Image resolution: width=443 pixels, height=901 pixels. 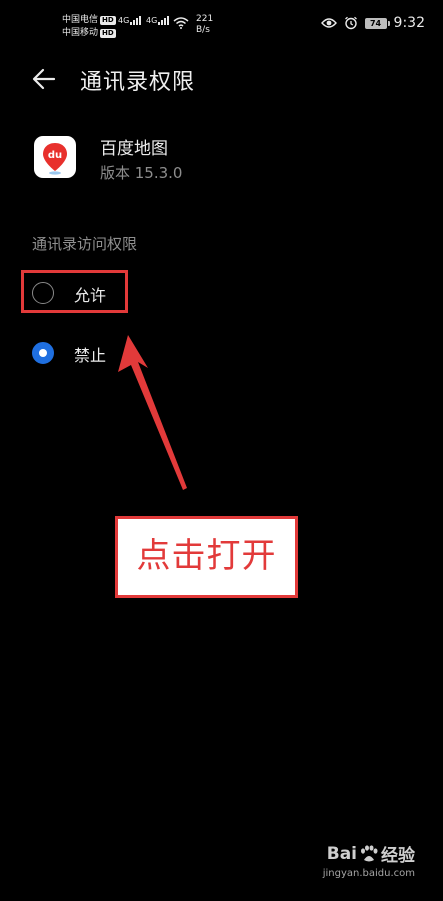 What do you see at coordinates (398, 856) in the screenshot?
I see `watermark-brand-right: 经验` at bounding box center [398, 856].